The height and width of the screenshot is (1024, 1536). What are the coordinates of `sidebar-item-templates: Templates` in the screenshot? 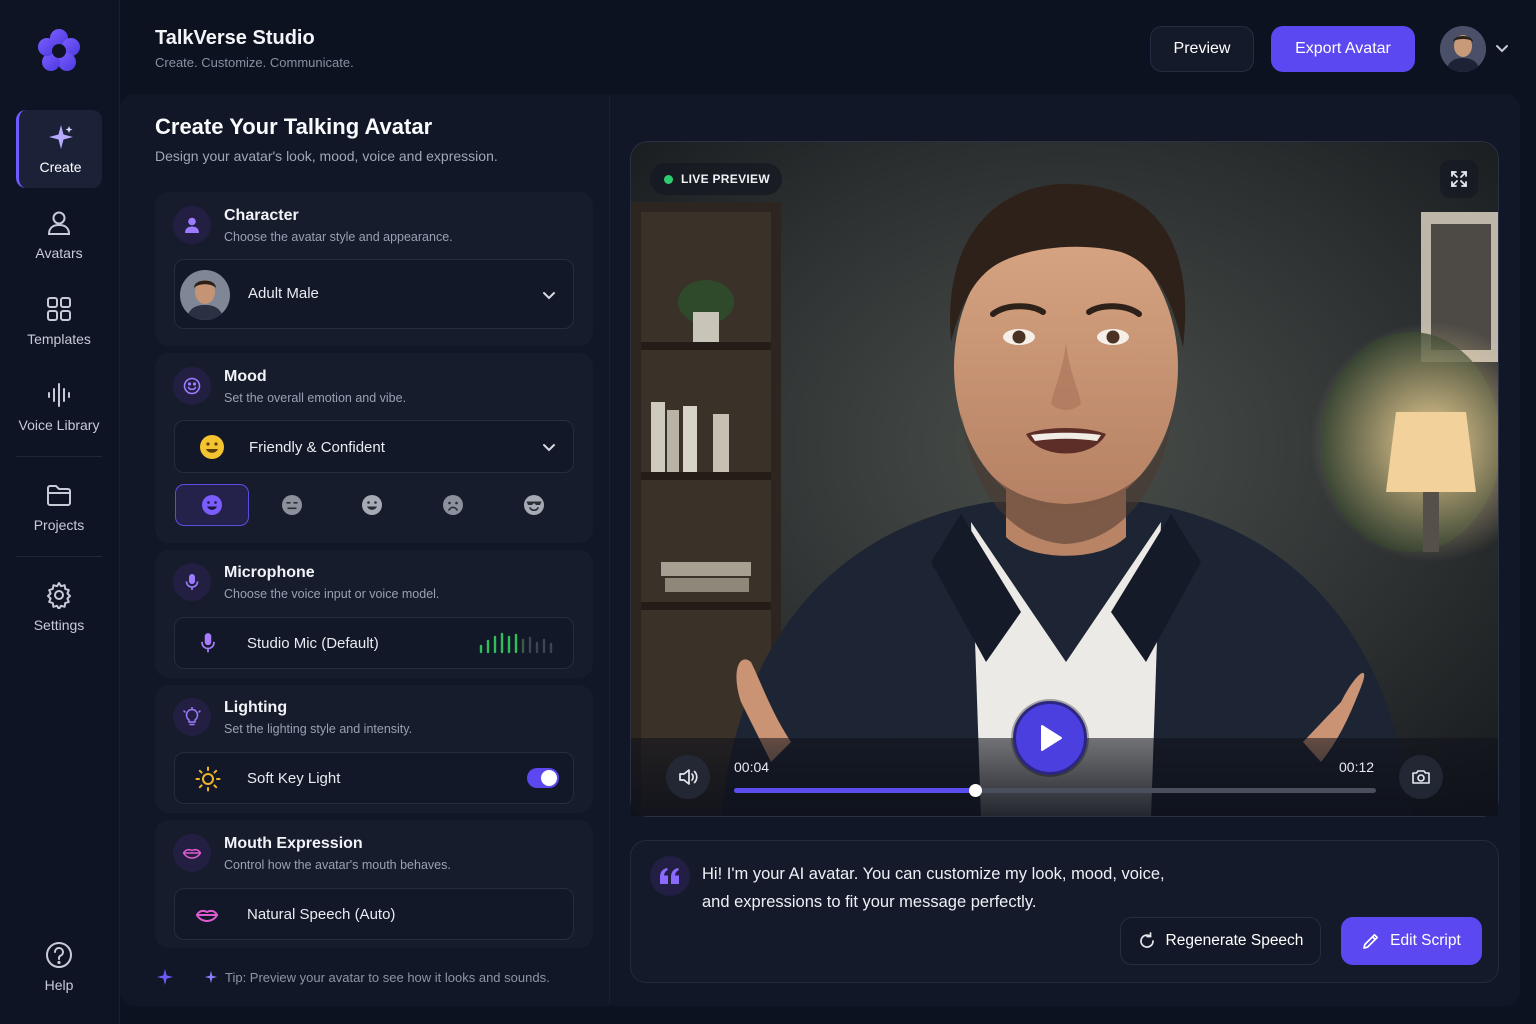 It's located at (59, 321).